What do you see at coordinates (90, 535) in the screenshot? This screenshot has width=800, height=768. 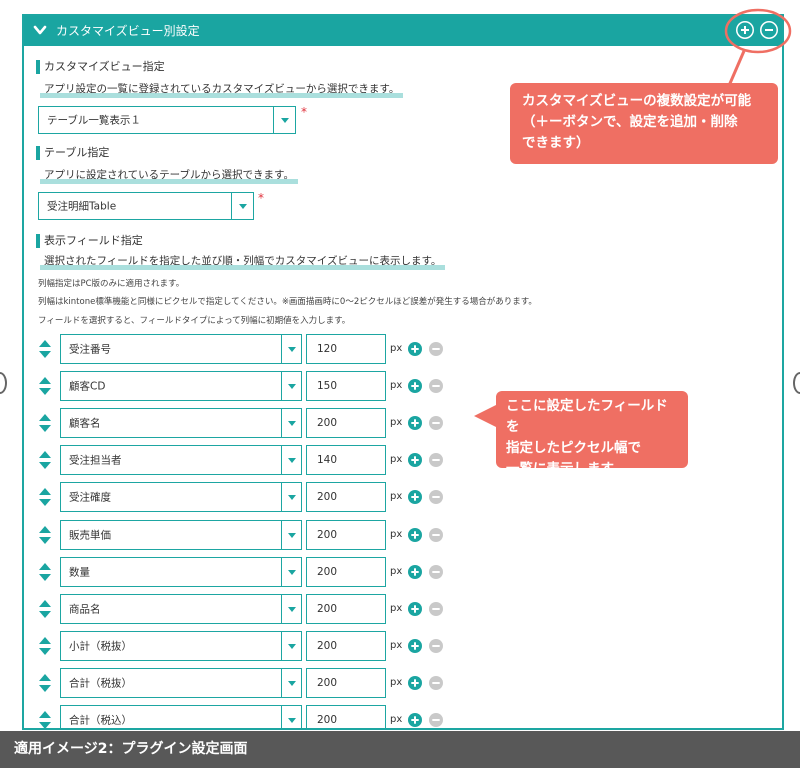 I see `field-select-value: 販売単価` at bounding box center [90, 535].